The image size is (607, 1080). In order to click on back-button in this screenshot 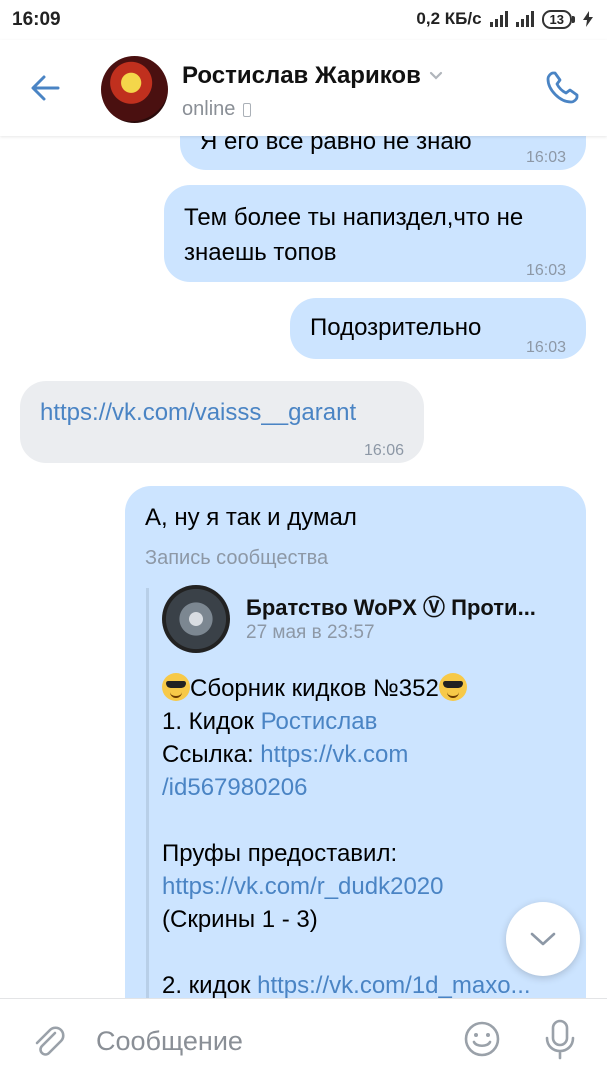, I will do `click(46, 88)`.